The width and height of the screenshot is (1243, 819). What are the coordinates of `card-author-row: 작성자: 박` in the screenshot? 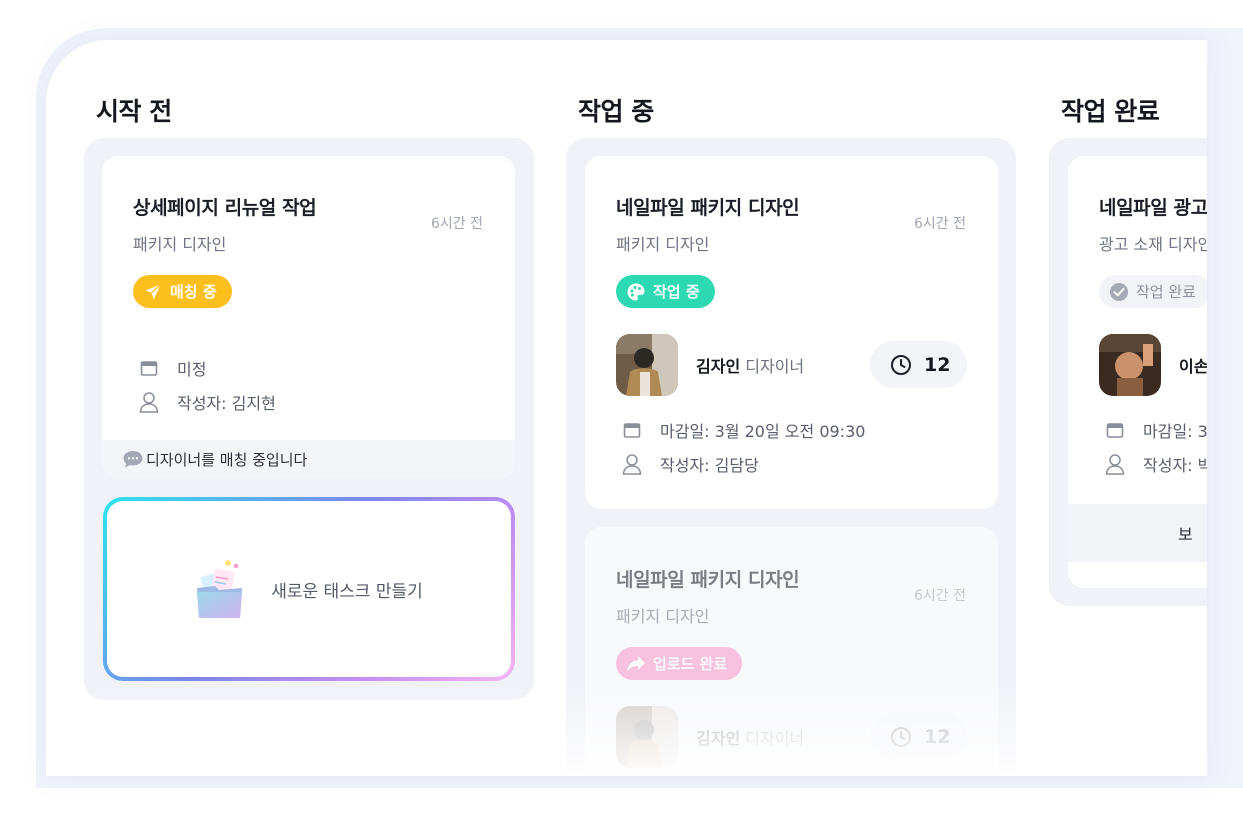 It's located at (1156, 464).